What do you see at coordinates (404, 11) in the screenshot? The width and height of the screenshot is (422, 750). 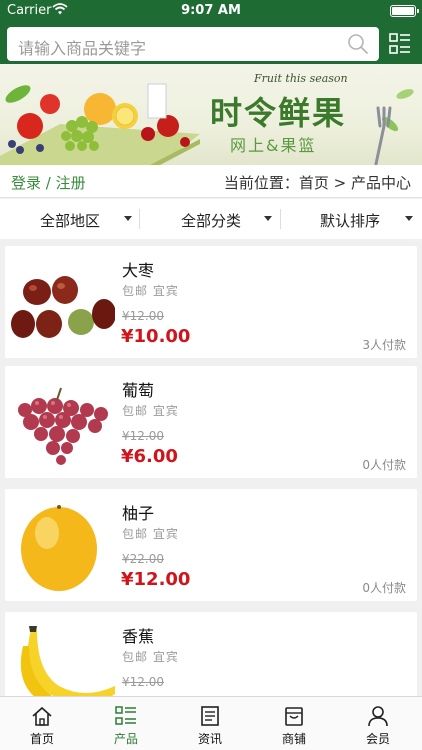 I see `battery-icon` at bounding box center [404, 11].